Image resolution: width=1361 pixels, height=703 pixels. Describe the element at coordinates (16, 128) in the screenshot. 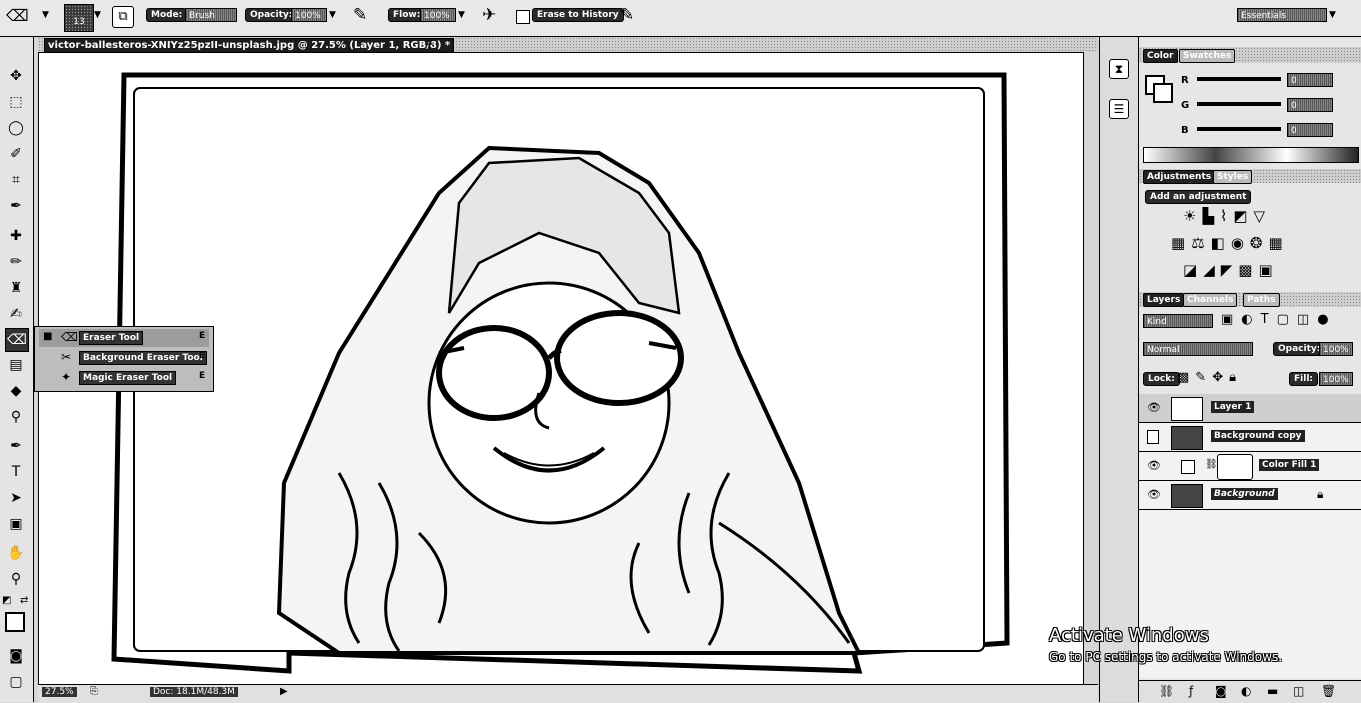

I see `lasso-tool-icon: ◯` at that location.